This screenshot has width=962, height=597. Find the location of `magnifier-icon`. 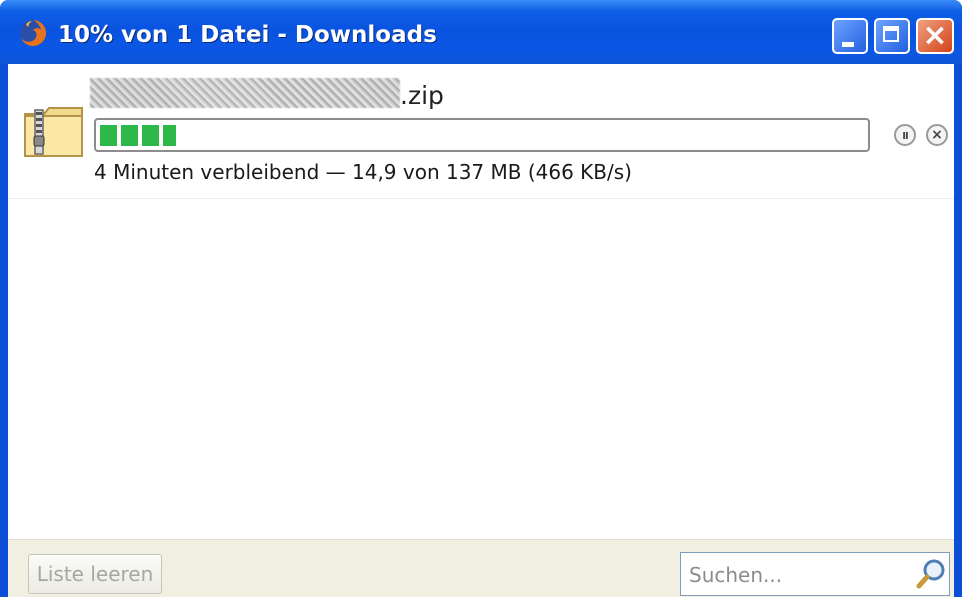

magnifier-icon is located at coordinates (932, 574).